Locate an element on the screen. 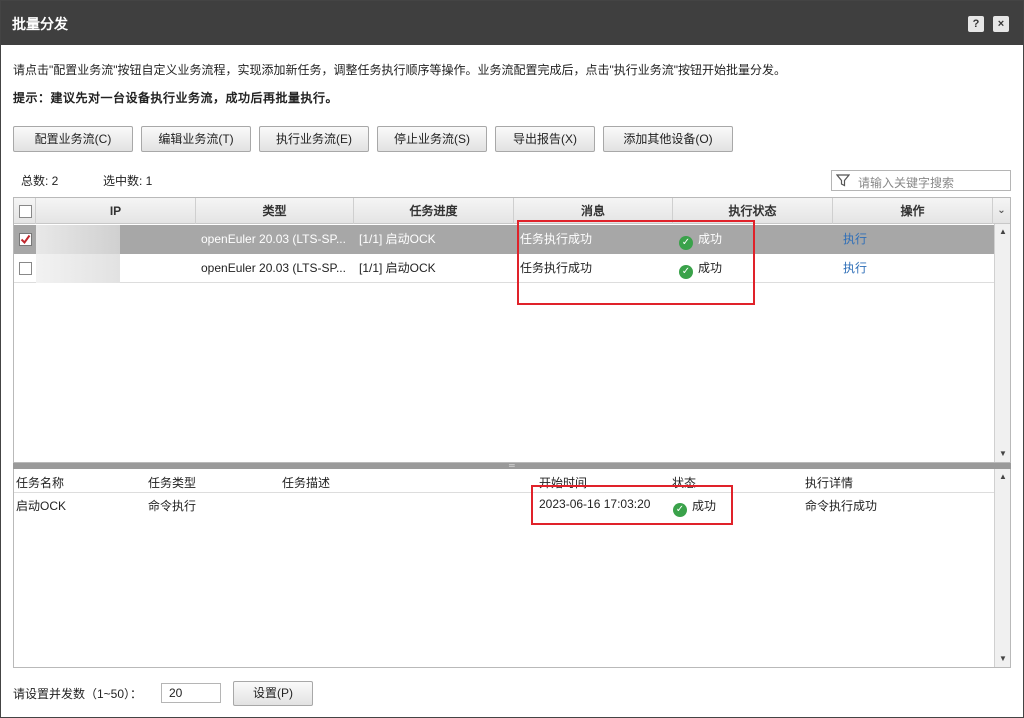  column-header-detail: 执行详情 is located at coordinates (829, 482).